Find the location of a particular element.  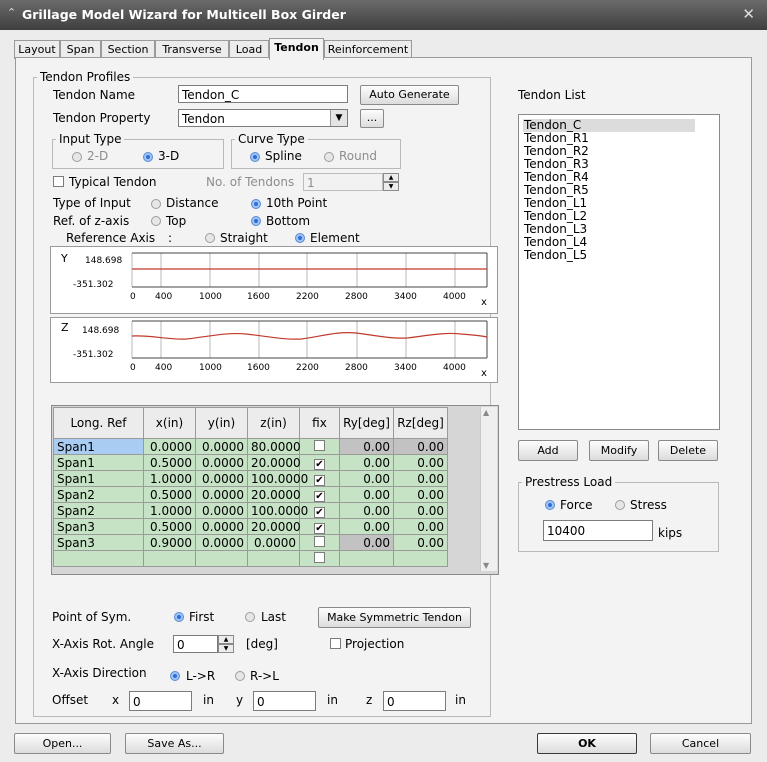

table-row: Span1 0.0000 0.0000 80.0000 0.00 0.00 is located at coordinates (250, 446).